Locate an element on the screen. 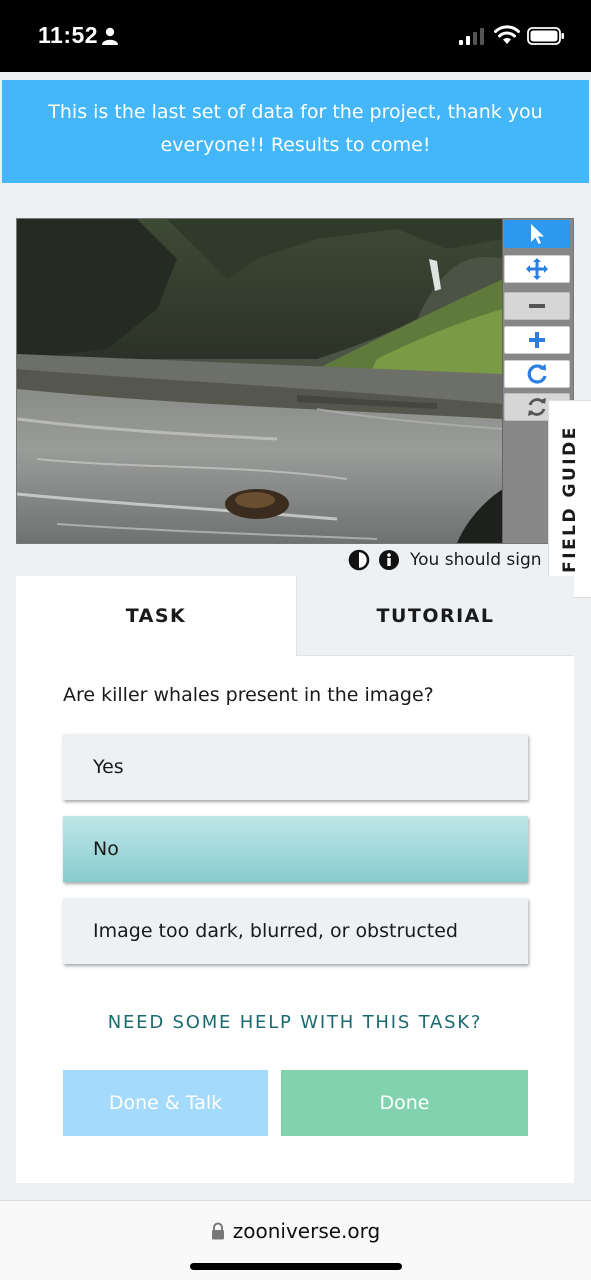  zoom-out-icon is located at coordinates (537, 306).